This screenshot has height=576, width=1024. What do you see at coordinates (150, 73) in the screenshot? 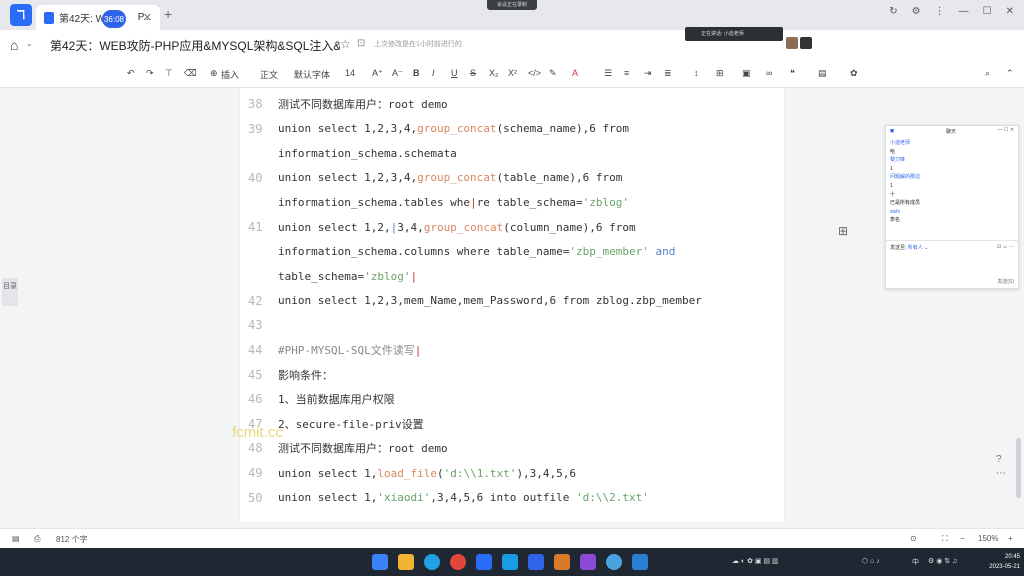
I see `redo-icon: ↷` at bounding box center [150, 73].